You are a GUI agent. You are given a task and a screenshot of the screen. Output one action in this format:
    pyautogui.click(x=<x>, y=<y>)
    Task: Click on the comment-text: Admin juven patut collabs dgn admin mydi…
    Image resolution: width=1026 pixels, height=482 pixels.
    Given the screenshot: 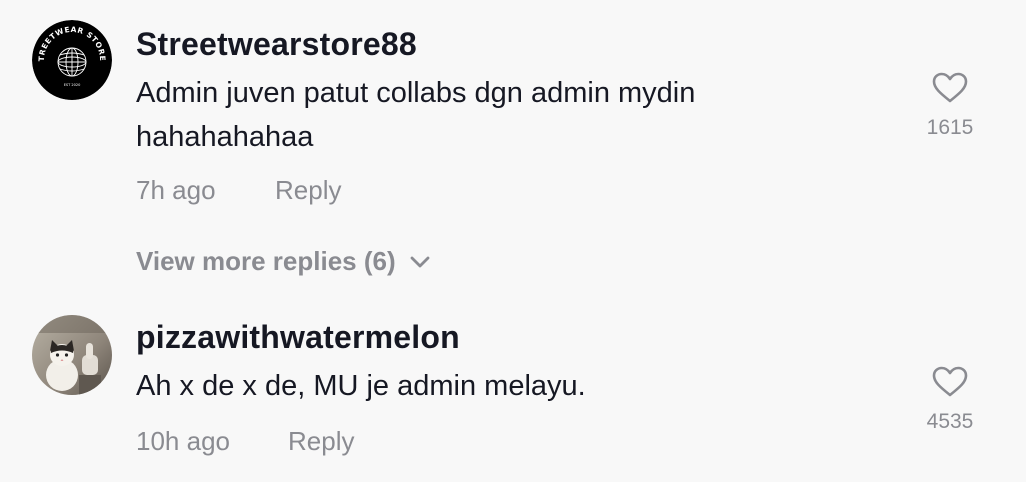 What is the action you would take?
    pyautogui.click(x=416, y=115)
    